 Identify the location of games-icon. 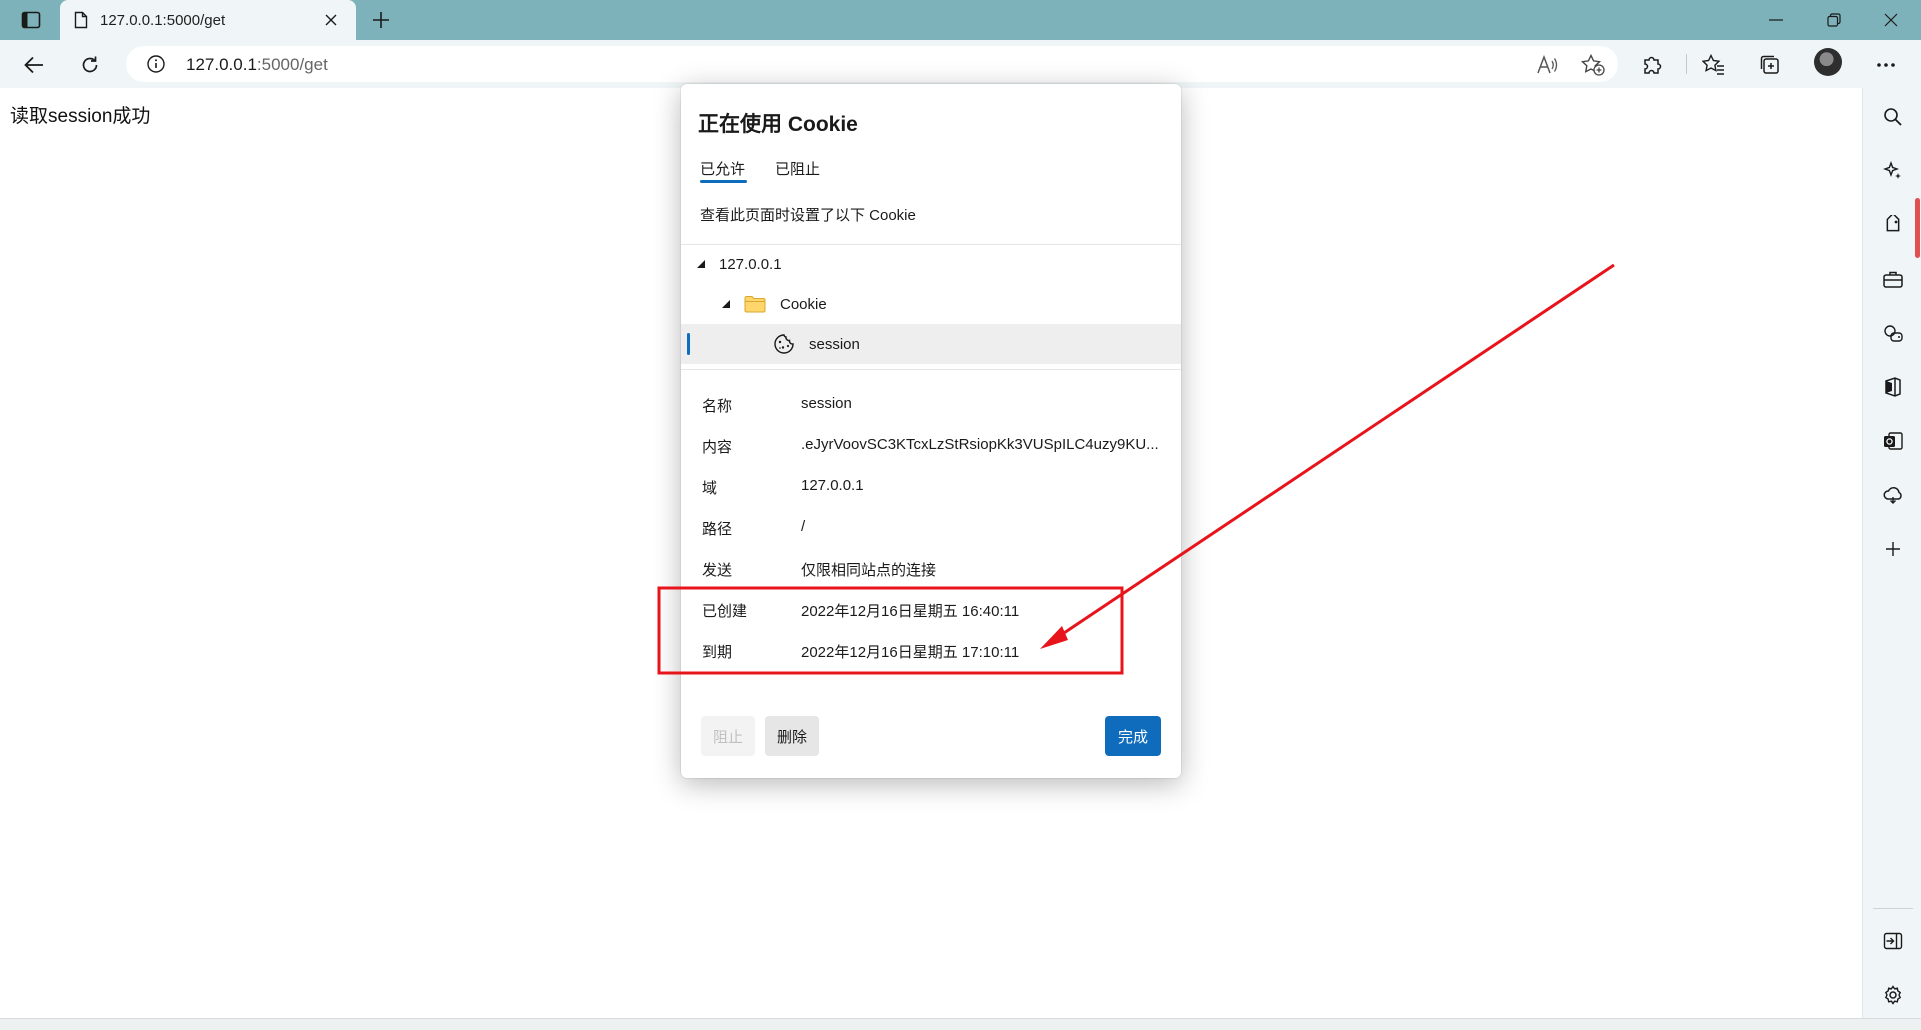
(1893, 333).